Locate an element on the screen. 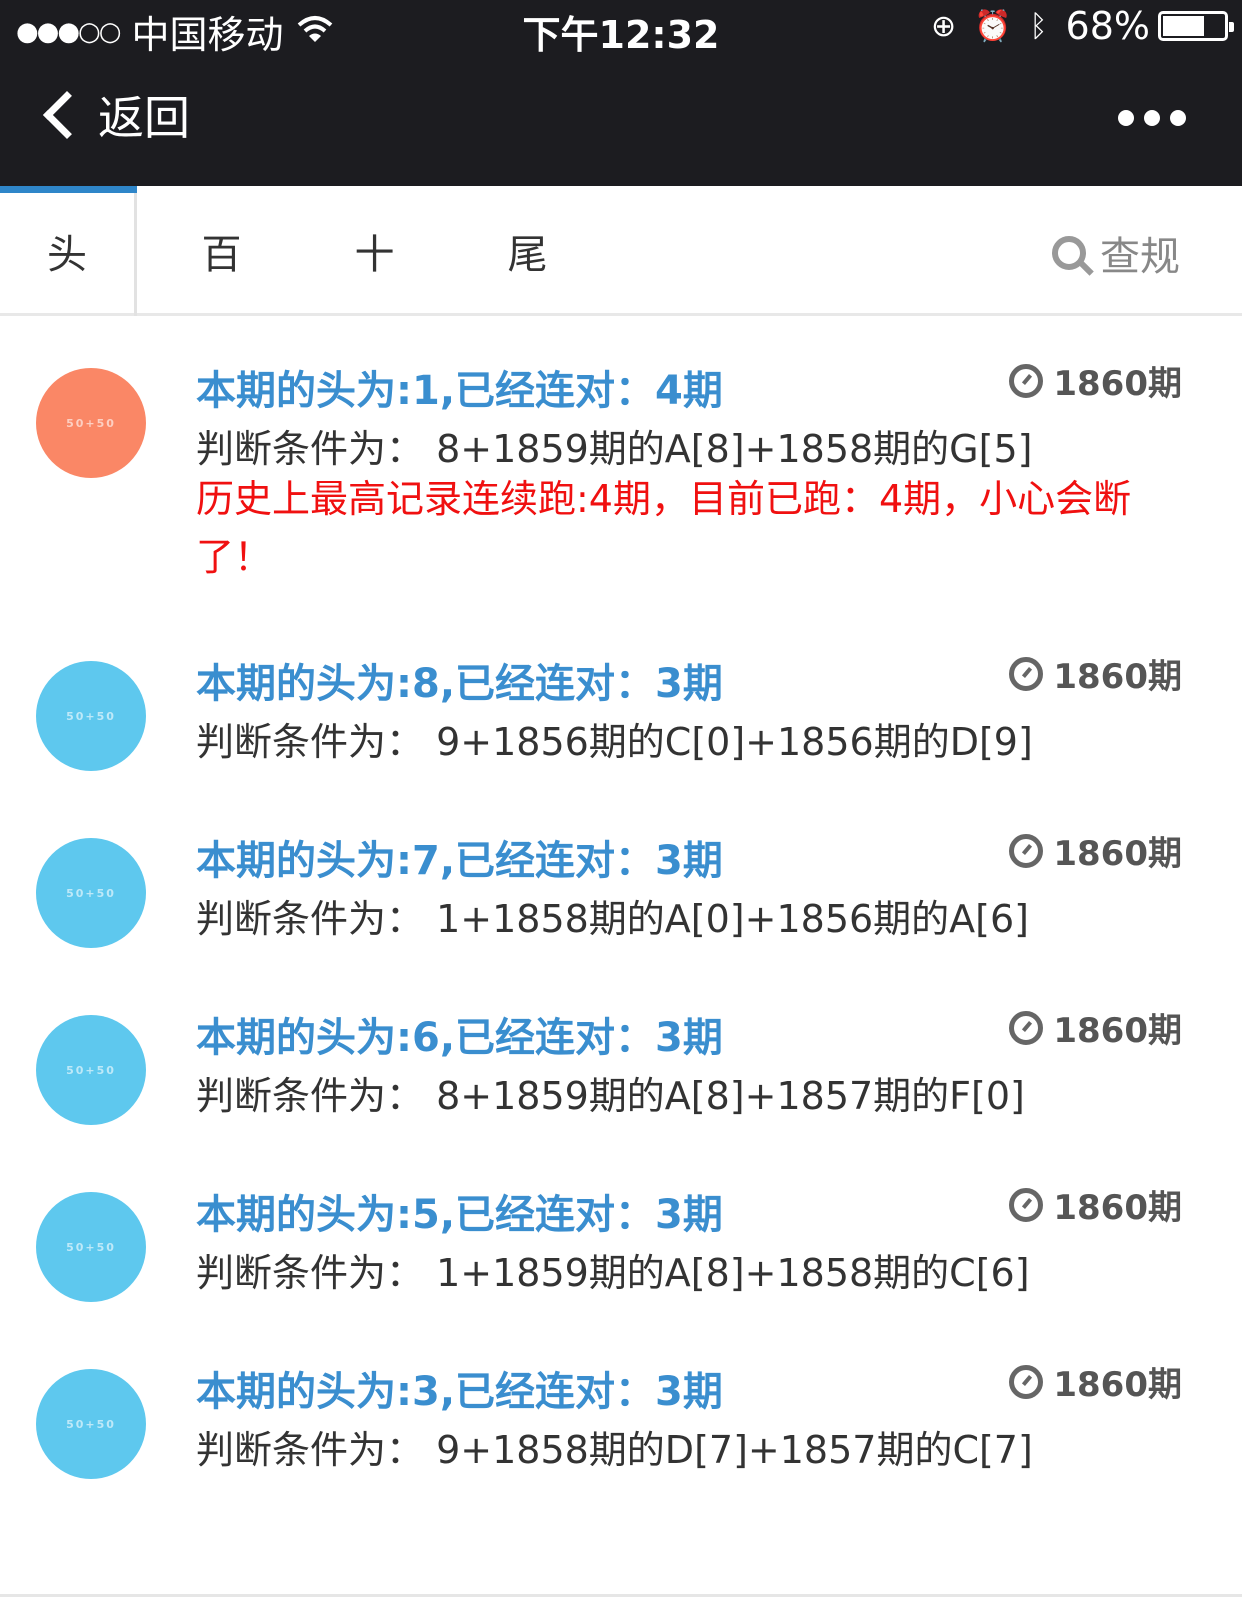 Image resolution: width=1242 pixels, height=1622 pixels. status-right: ⊕ ⏰ ᛒ 68% is located at coordinates (1073, 26).